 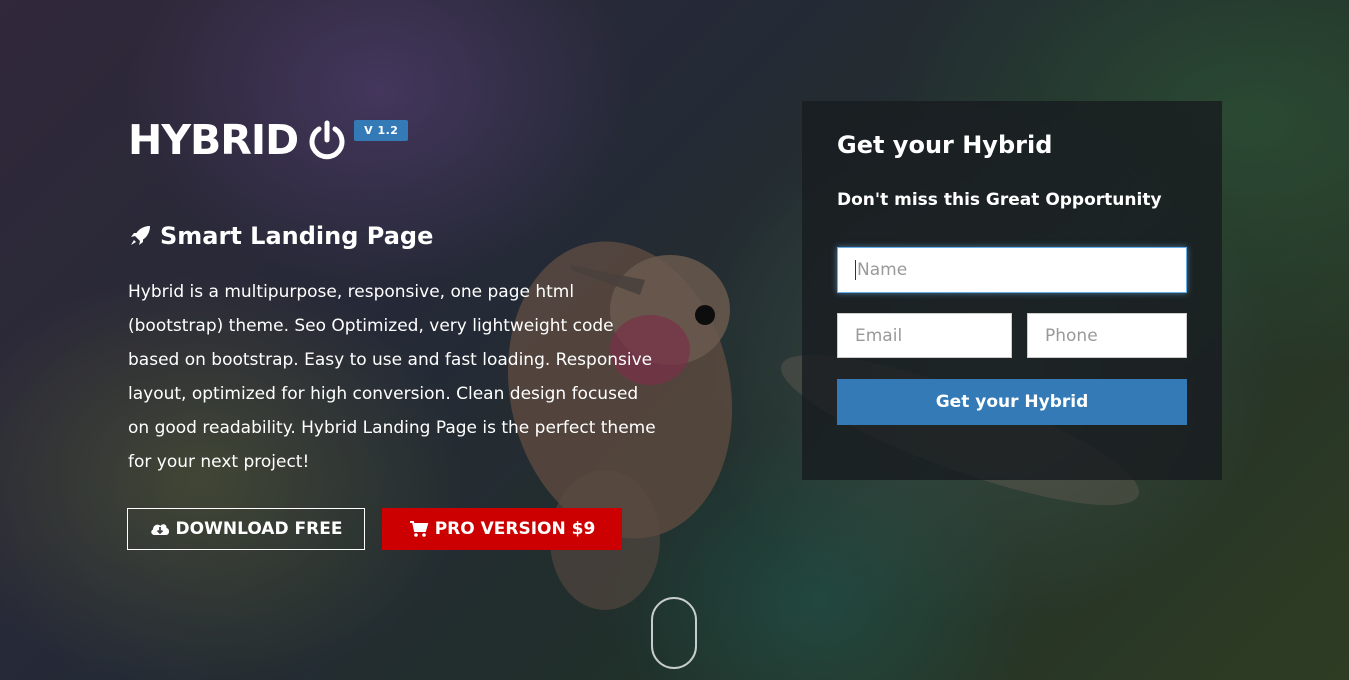 What do you see at coordinates (515, 529) in the screenshot?
I see `pro-label: PRO VERSION $9` at bounding box center [515, 529].